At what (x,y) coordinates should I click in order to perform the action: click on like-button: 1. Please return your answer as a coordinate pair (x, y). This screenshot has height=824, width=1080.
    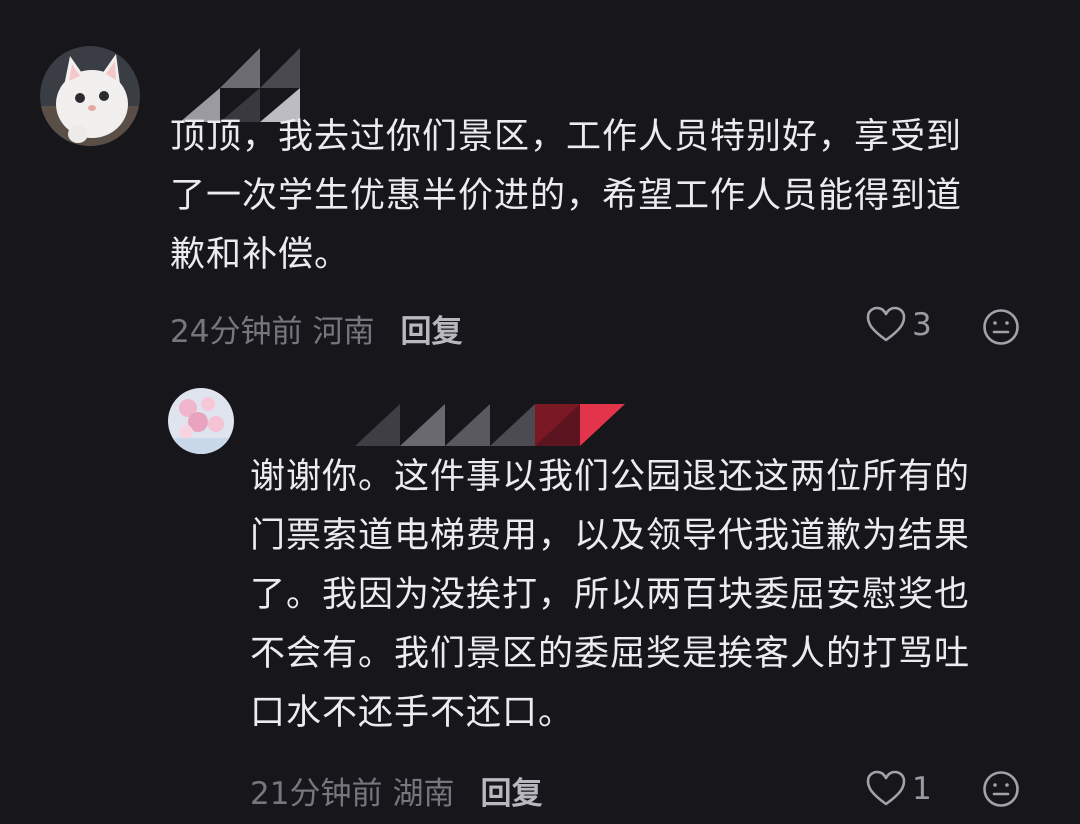
    Looking at the image, I should click on (899, 789).